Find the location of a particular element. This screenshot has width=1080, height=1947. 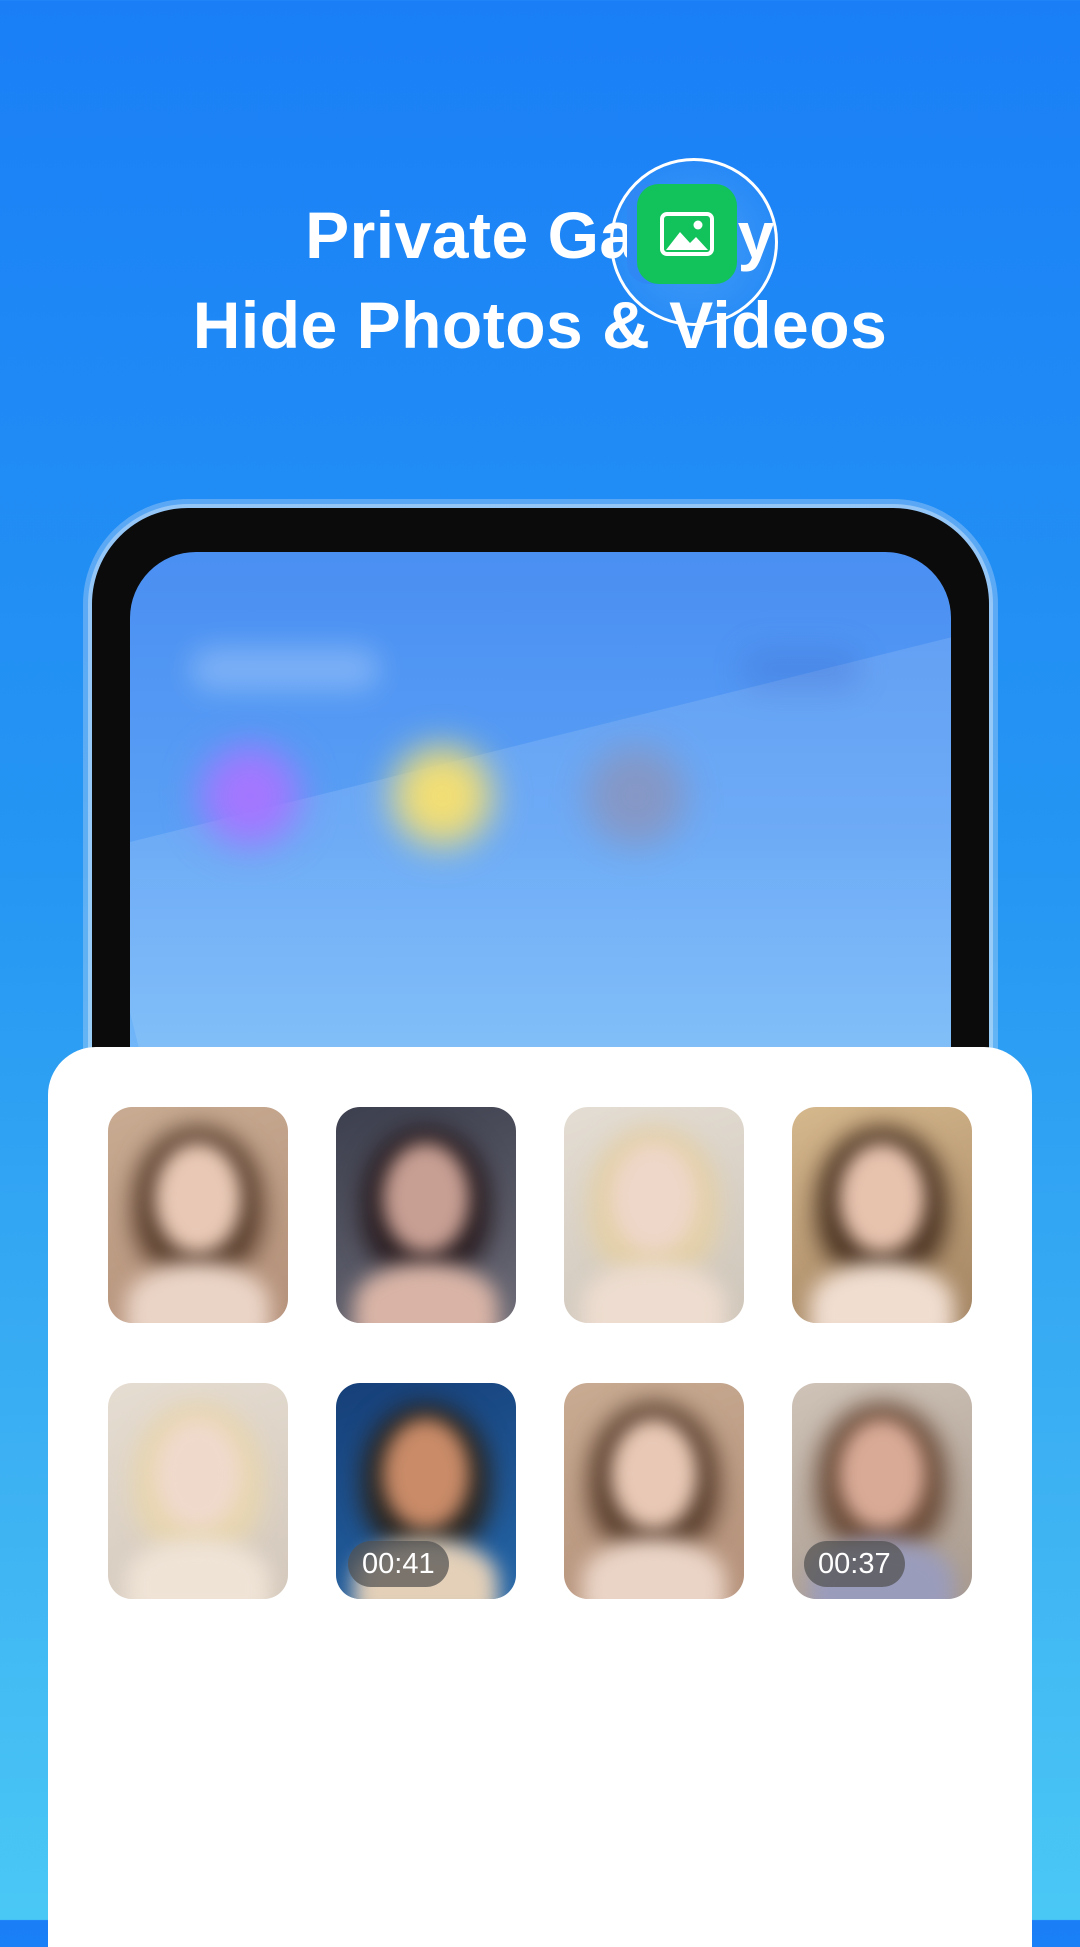

video-duration-badge: 00:41 is located at coordinates (398, 1564).